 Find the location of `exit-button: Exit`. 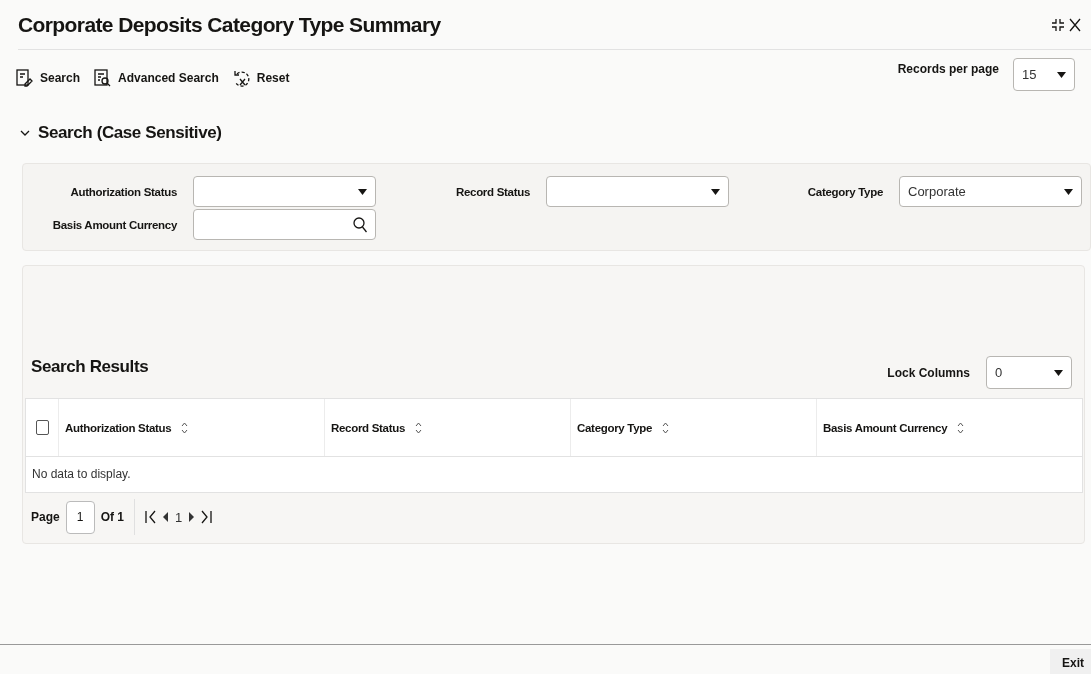

exit-button: Exit is located at coordinates (1070, 661).